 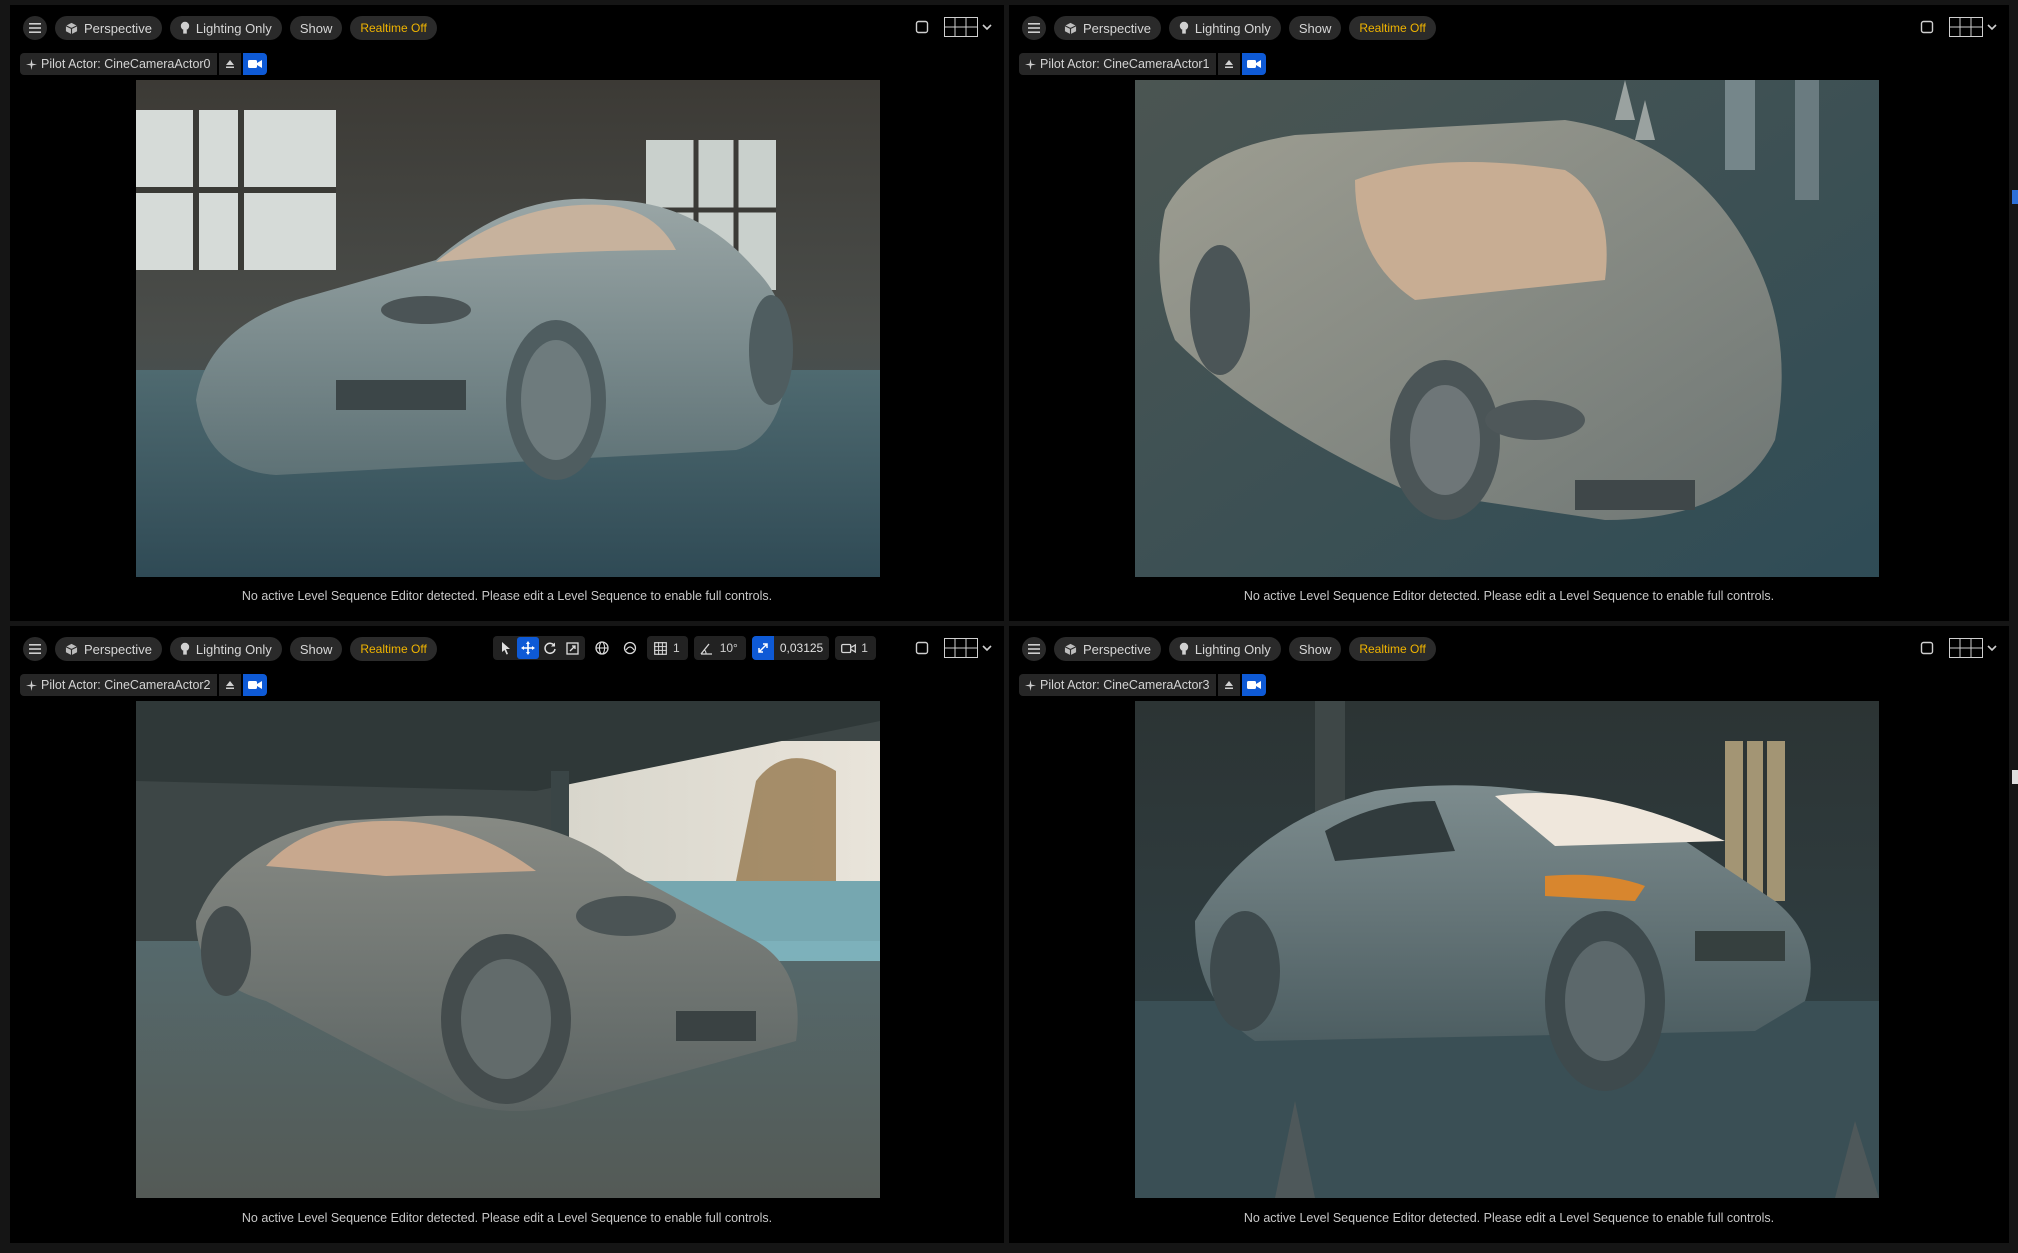 I want to click on scale-snap-control: 0,03125, so click(x=790, y=648).